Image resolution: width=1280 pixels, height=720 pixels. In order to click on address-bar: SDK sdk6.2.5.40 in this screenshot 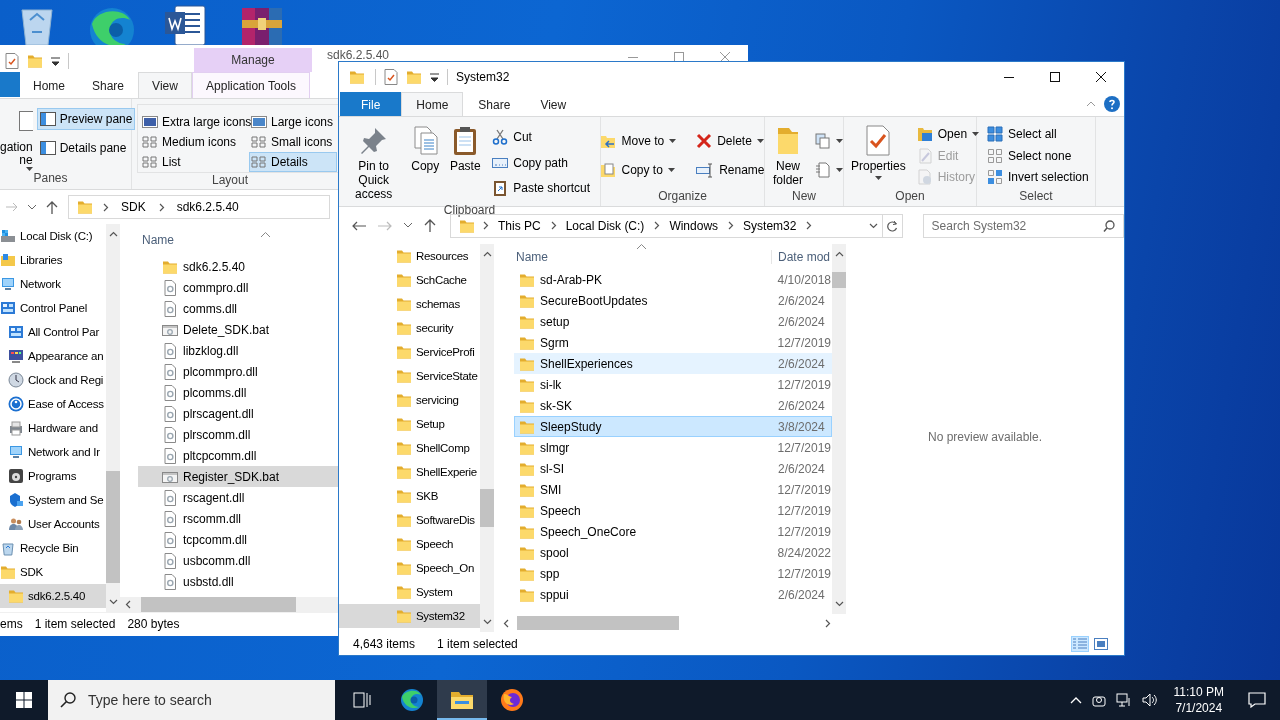, I will do `click(199, 207)`.